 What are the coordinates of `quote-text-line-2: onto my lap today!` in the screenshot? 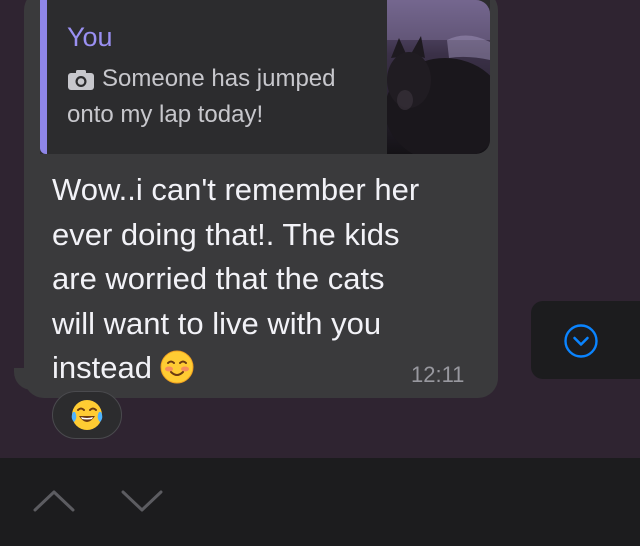 It's located at (165, 114).